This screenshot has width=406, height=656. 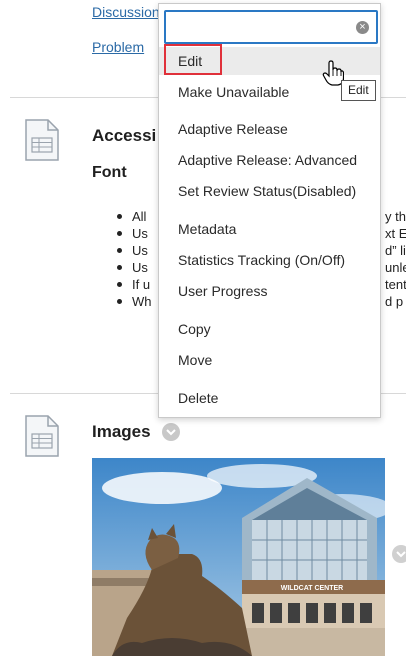 I want to click on menu-item-statistics-tracking: Statistics Tracking (On/Off), so click(x=269, y=260).